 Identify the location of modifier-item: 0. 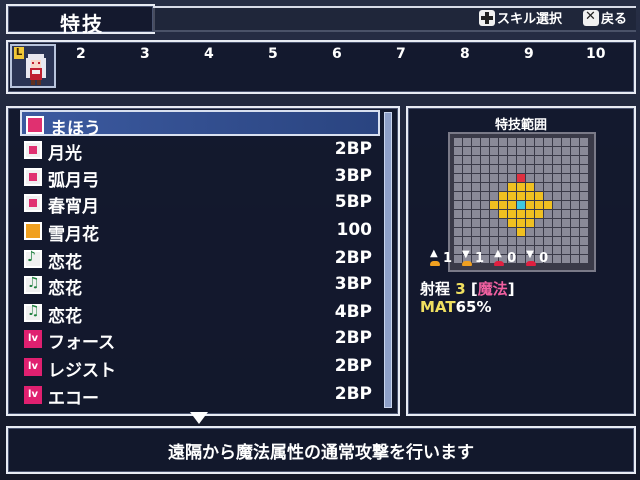
(504, 258).